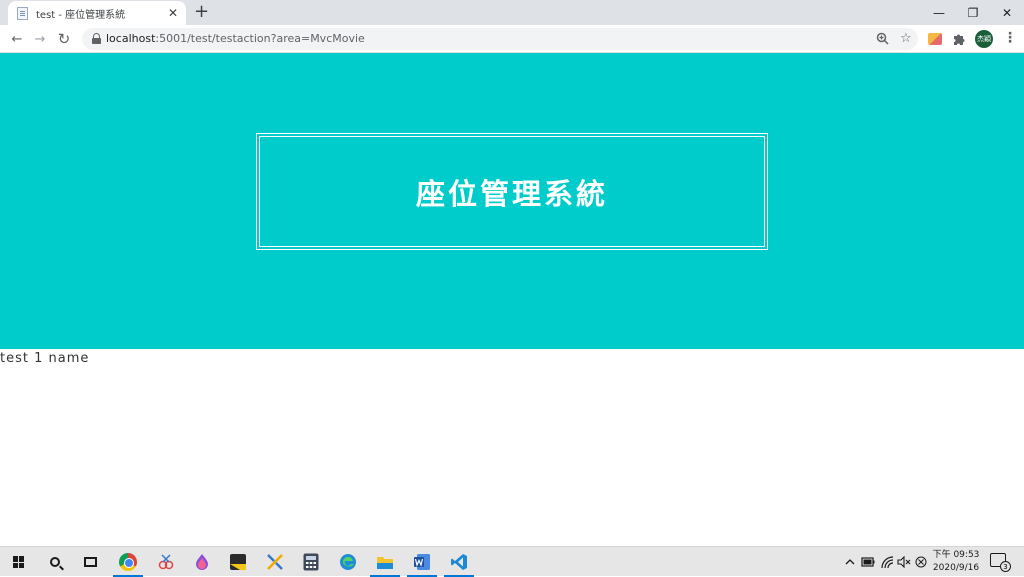 The image size is (1024, 577). What do you see at coordinates (921, 562) in the screenshot?
I see `ime-status-icon` at bounding box center [921, 562].